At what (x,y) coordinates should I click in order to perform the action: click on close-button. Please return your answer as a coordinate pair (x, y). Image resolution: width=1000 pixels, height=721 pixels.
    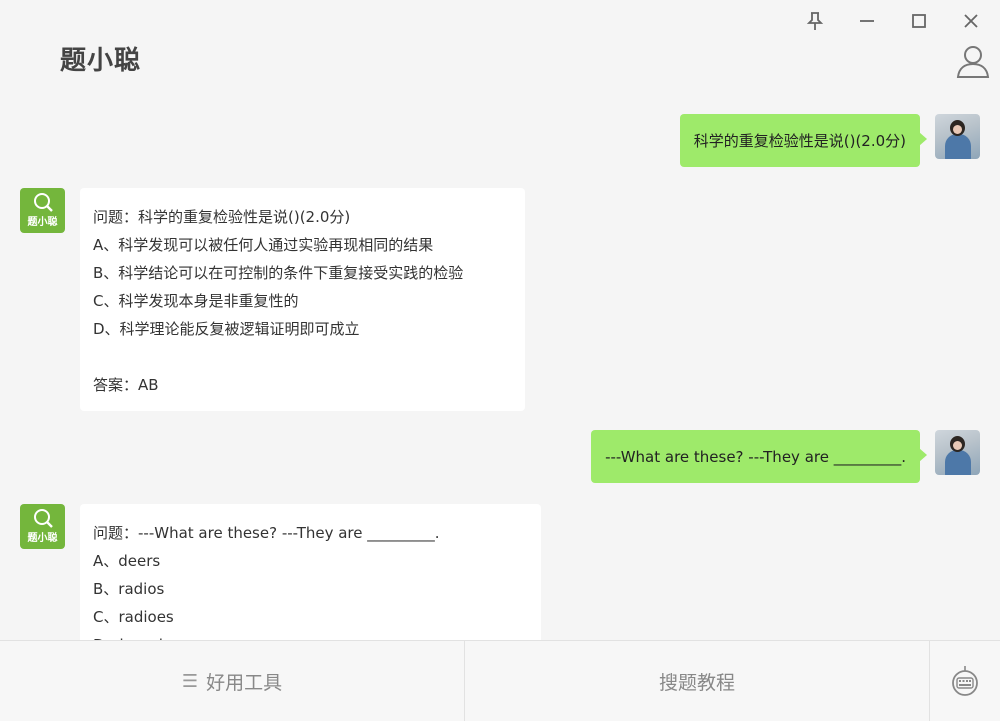
    Looking at the image, I should click on (971, 21).